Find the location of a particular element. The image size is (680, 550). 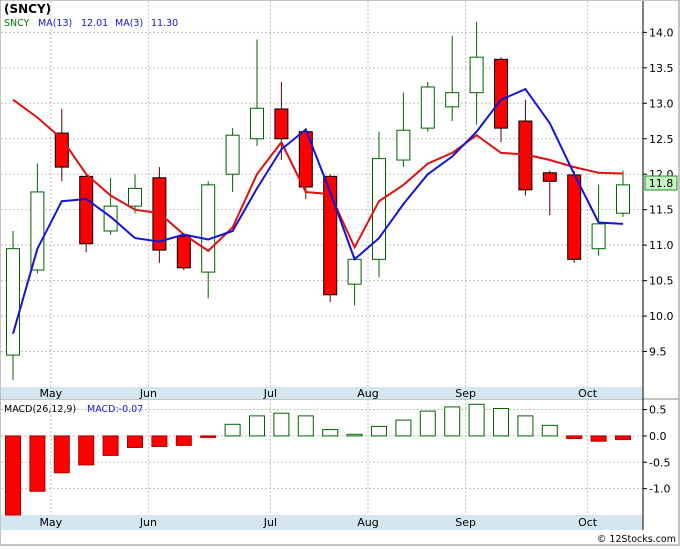

macd-x-tick-label: Jul is located at coordinates (270, 522).